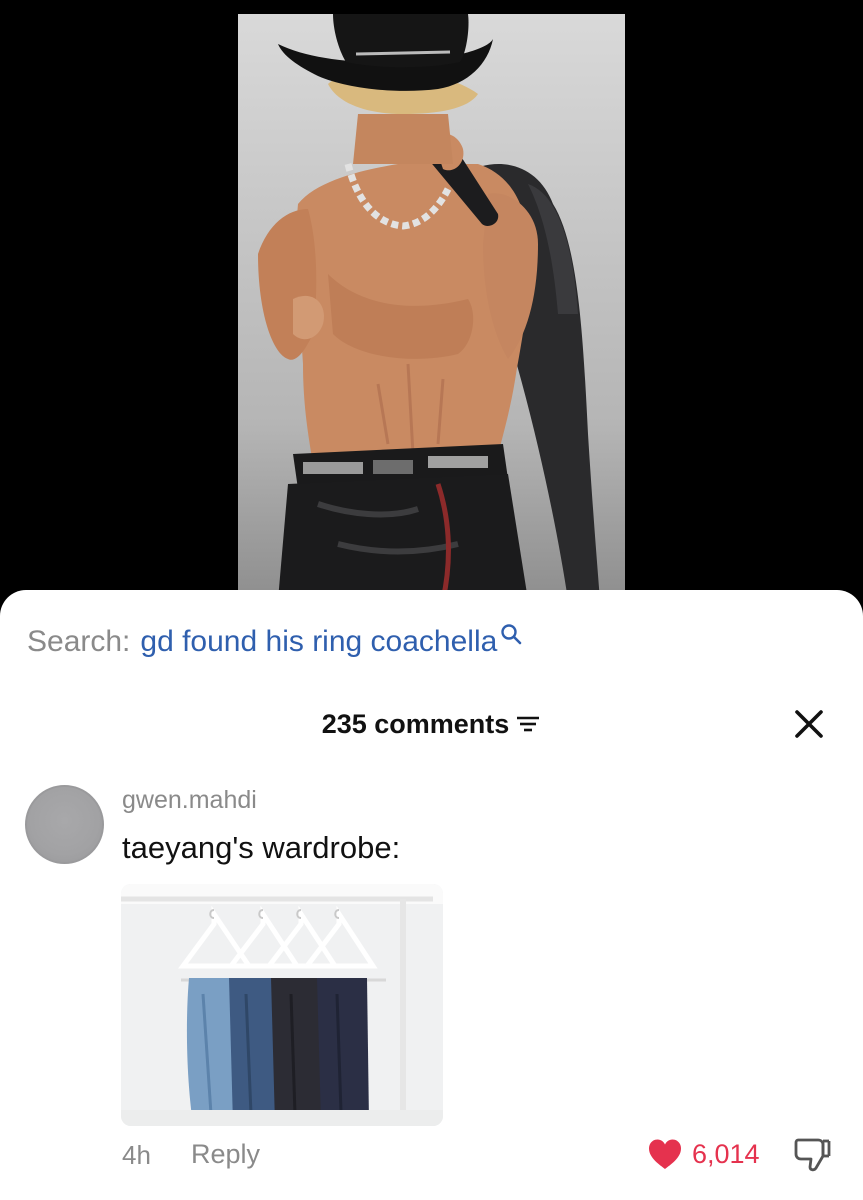 The width and height of the screenshot is (863, 1200). I want to click on like-button: 6,014, so click(703, 1154).